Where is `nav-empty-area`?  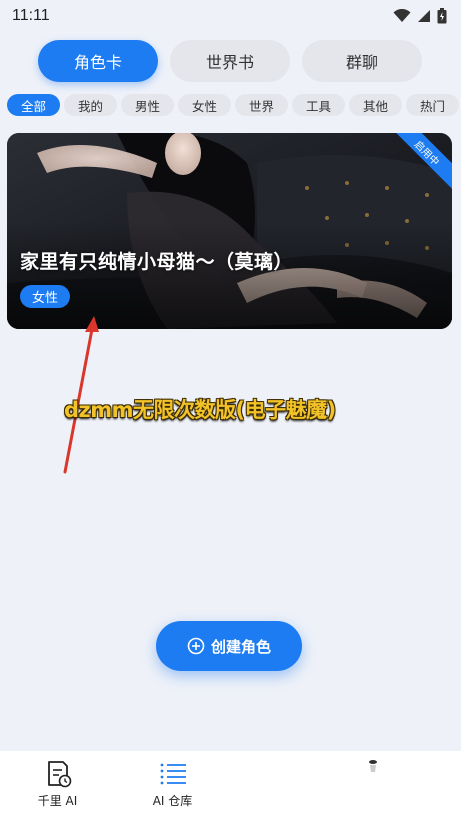
nav-empty-area is located at coordinates (345, 785).